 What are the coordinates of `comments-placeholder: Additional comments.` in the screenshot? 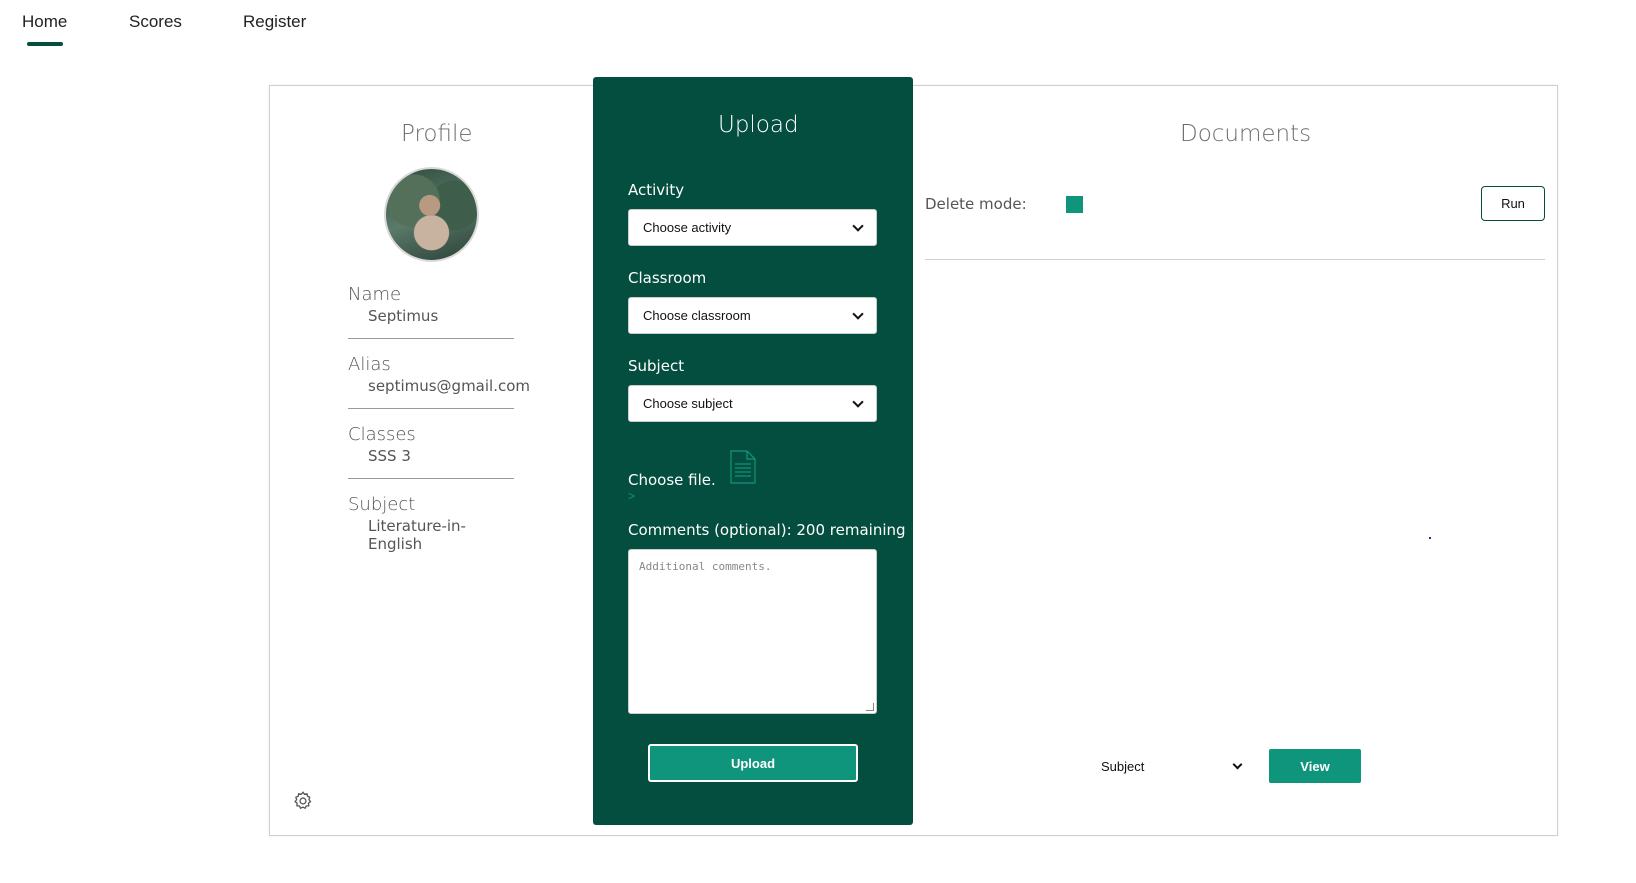 It's located at (705, 566).